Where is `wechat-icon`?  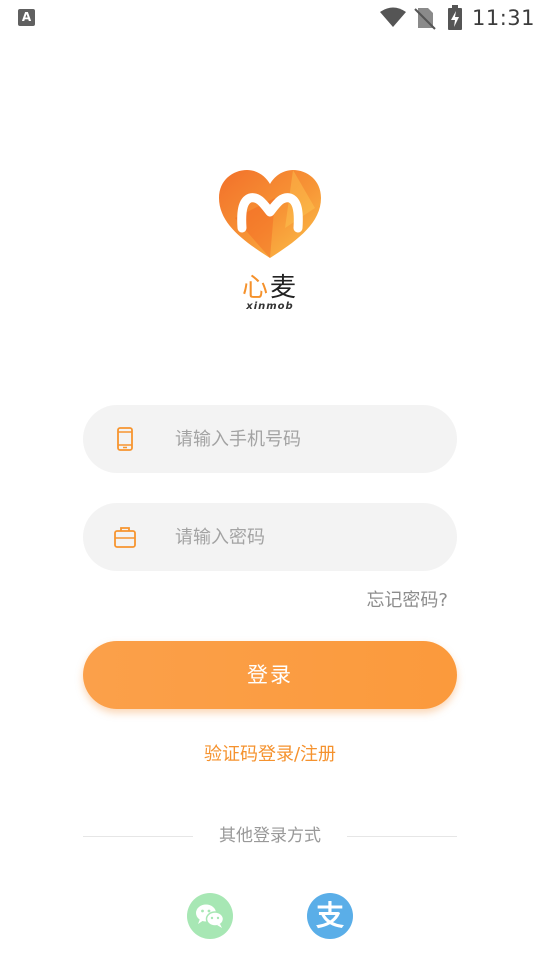 wechat-icon is located at coordinates (210, 916).